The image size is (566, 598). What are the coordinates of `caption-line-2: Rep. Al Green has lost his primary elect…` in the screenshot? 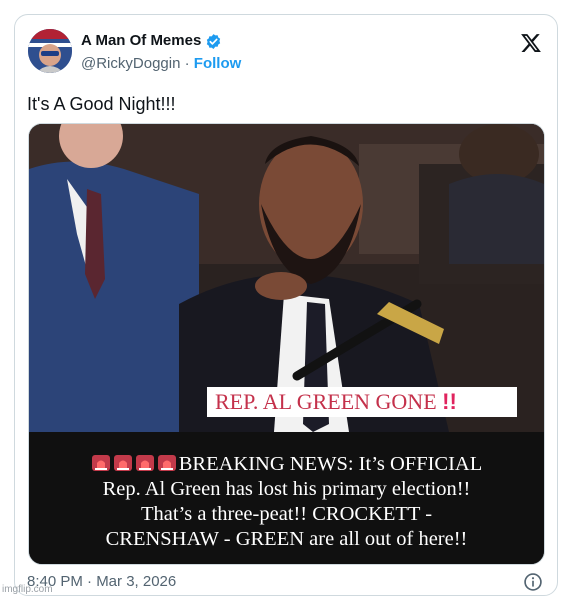 It's located at (286, 489).